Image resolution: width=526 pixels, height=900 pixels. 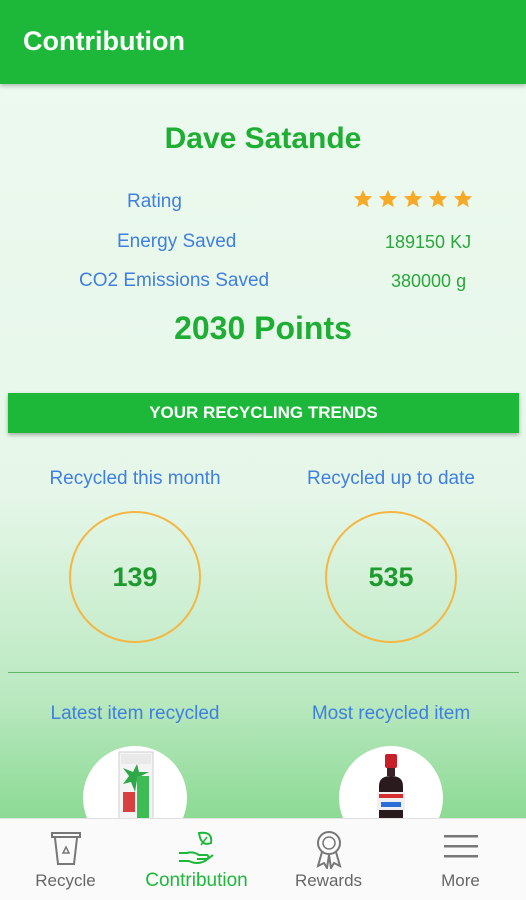 I want to click on month-count-circle: 139, so click(x=135, y=577).